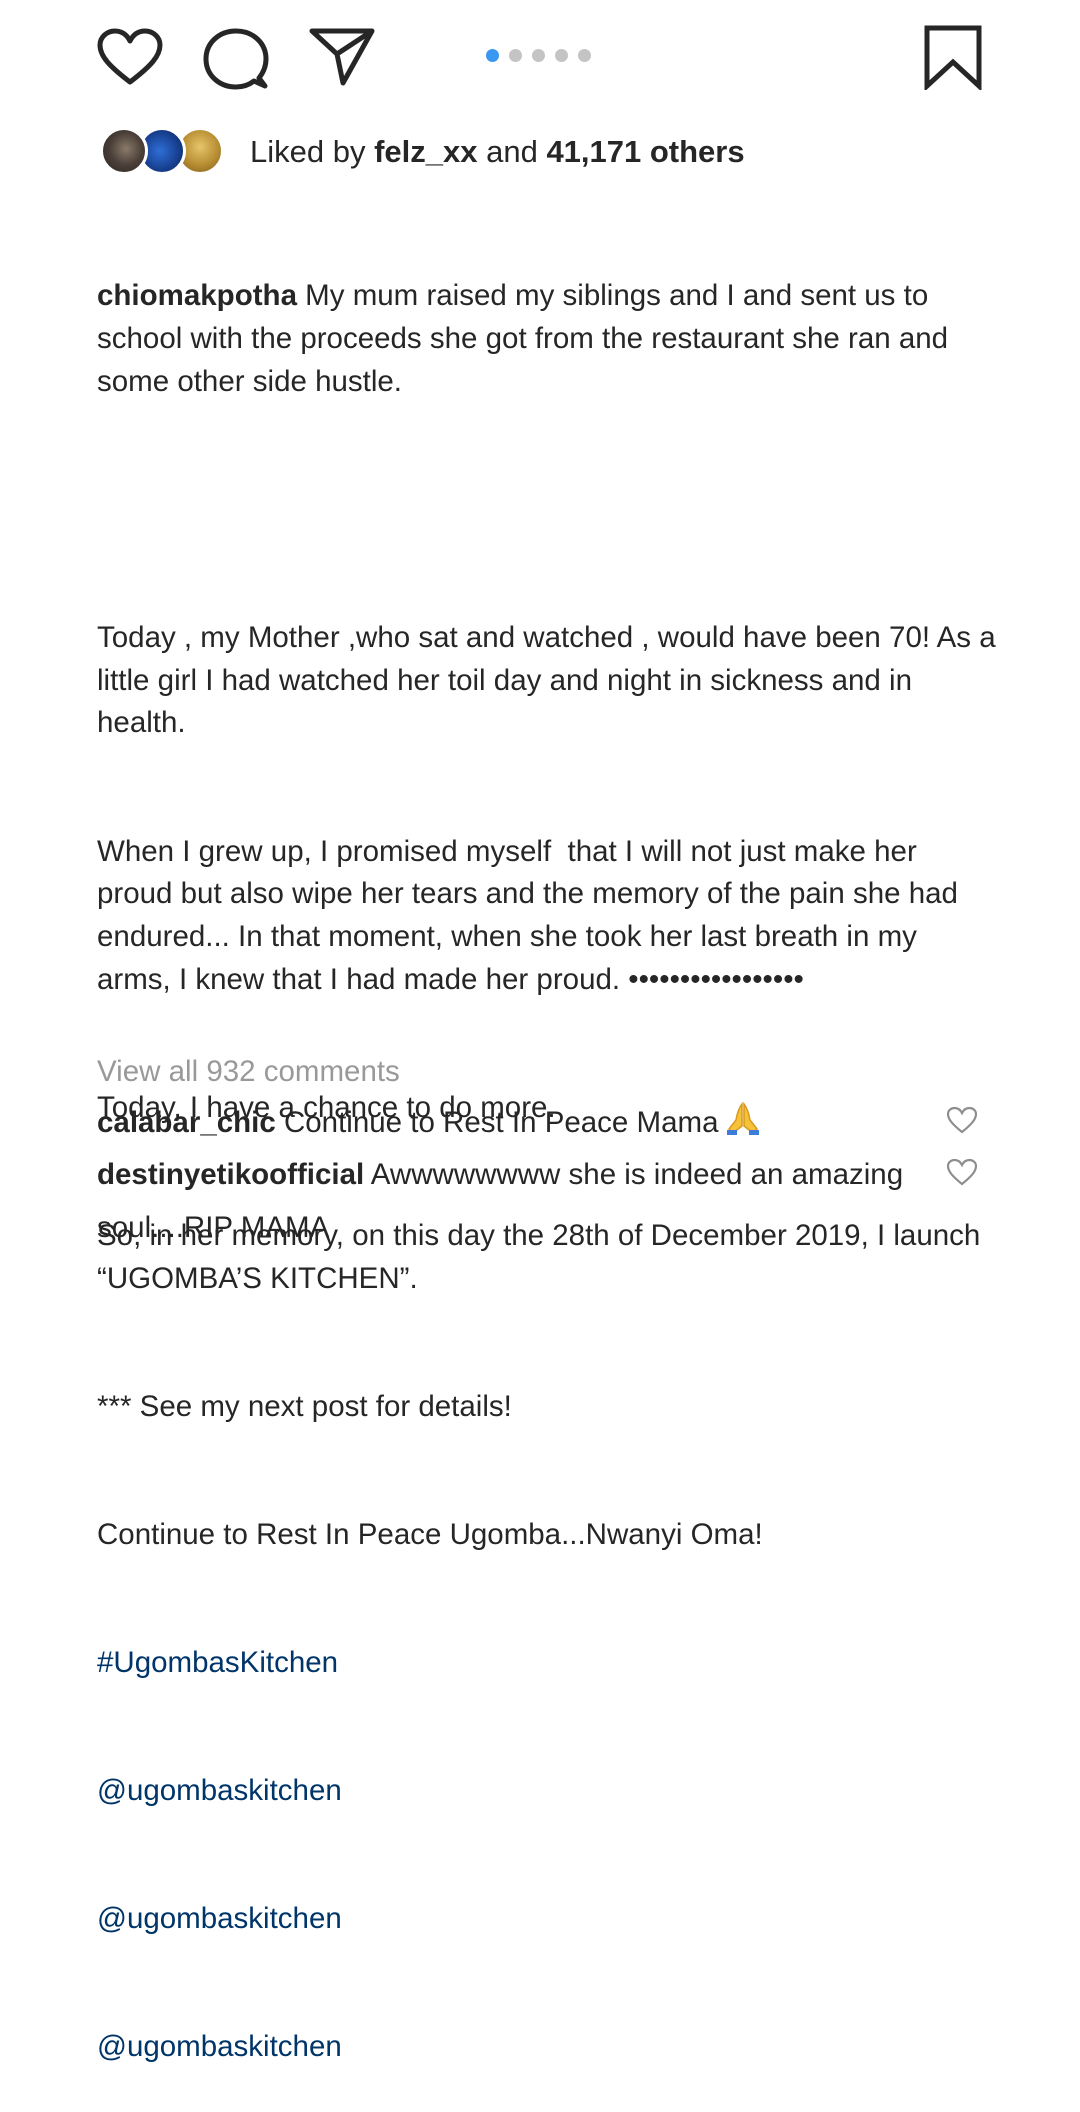 Image resolution: width=1080 pixels, height=2112 pixels. Describe the element at coordinates (304, 1406) in the screenshot. I see `caption-line: *** See my next post for details!` at that location.